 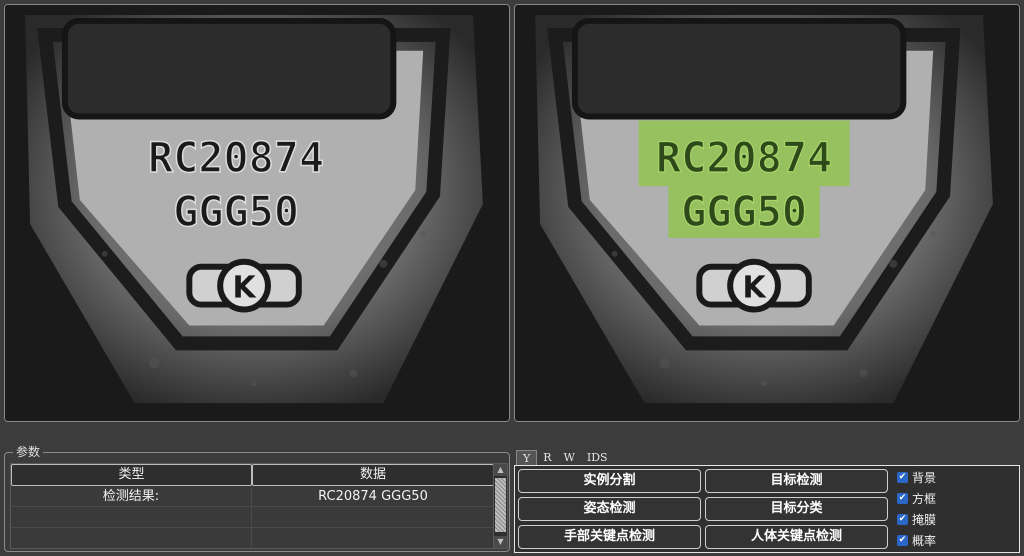 I want to click on instance-segmentation-button: 实例分割, so click(x=609, y=481).